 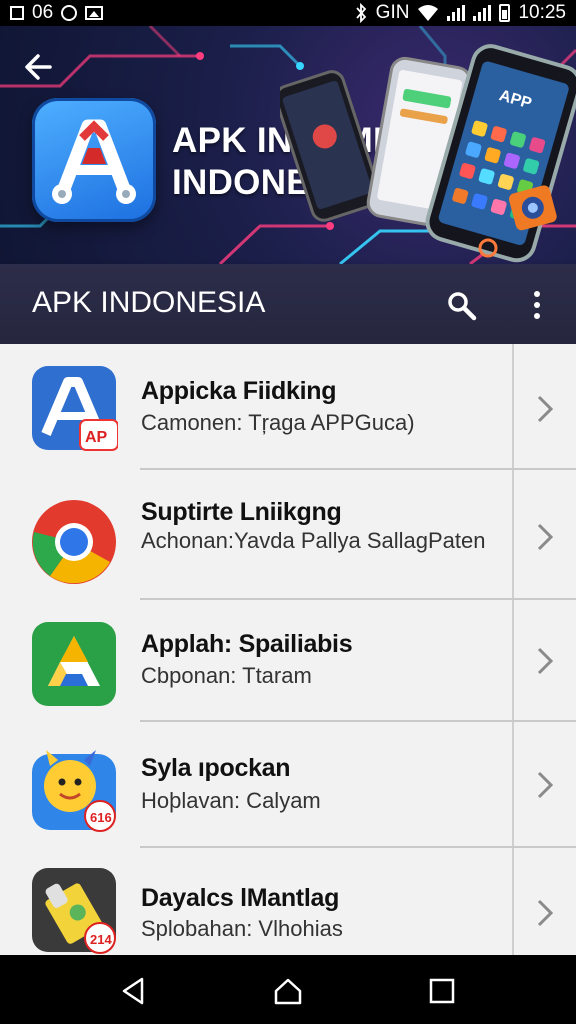 I want to click on circle-icon, so click(x=69, y=13).